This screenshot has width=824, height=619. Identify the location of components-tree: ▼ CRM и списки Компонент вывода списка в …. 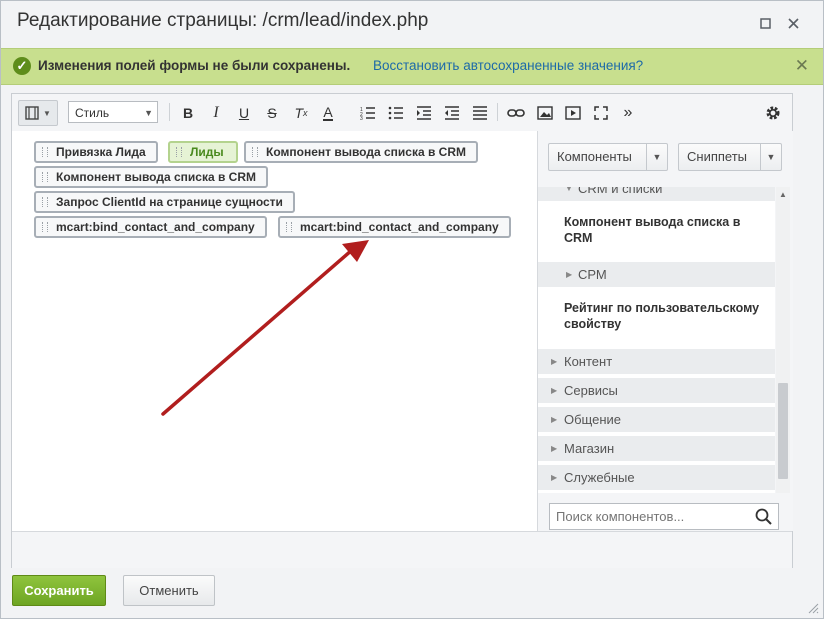
(656, 340).